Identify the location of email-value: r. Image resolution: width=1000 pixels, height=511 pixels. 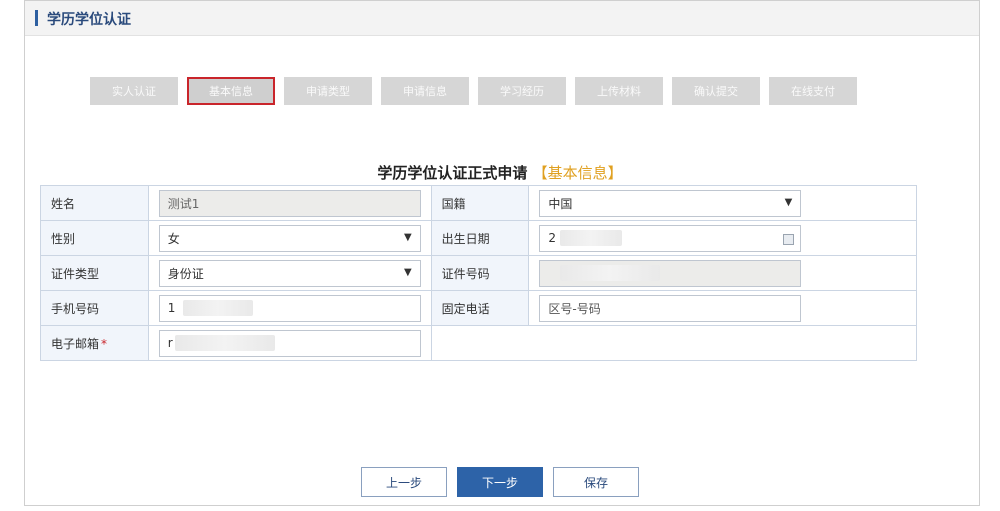
(170, 343).